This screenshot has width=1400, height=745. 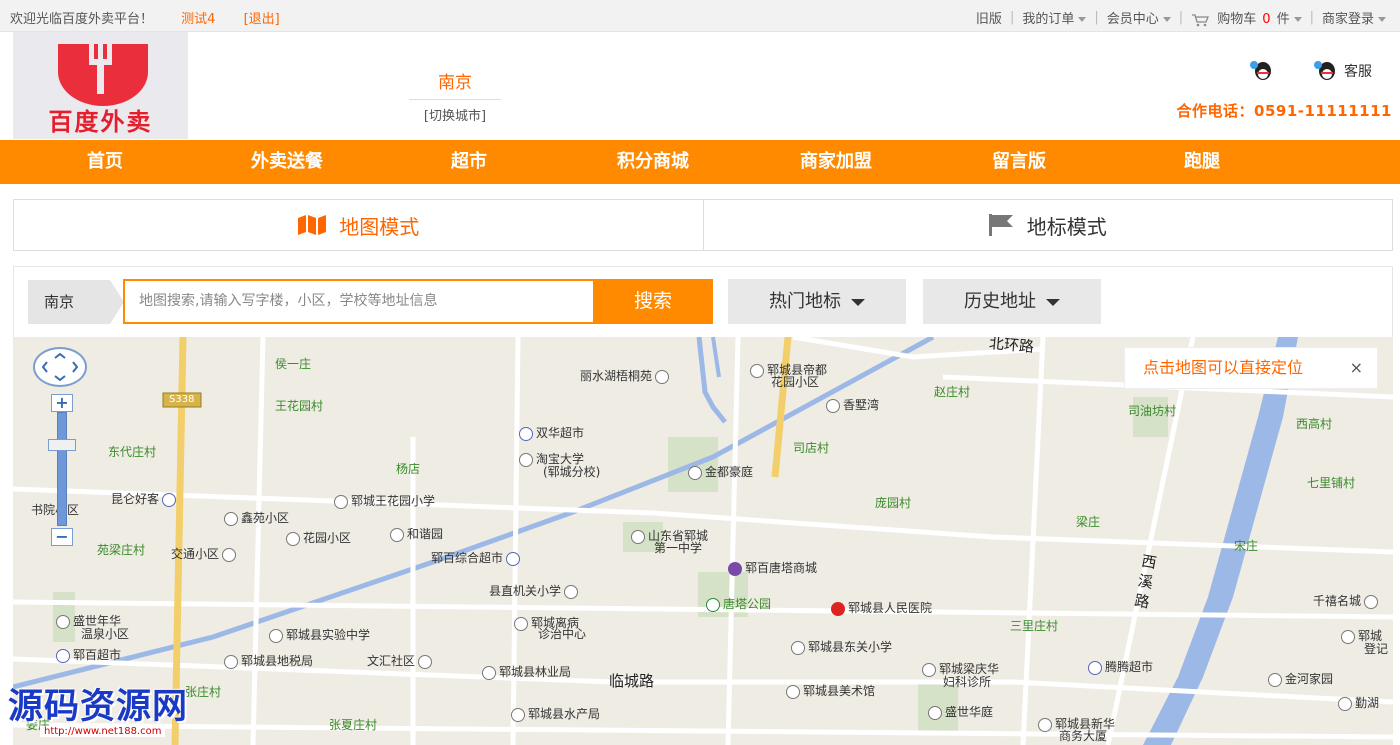 I want to click on map-canal, so click(x=711, y=380).